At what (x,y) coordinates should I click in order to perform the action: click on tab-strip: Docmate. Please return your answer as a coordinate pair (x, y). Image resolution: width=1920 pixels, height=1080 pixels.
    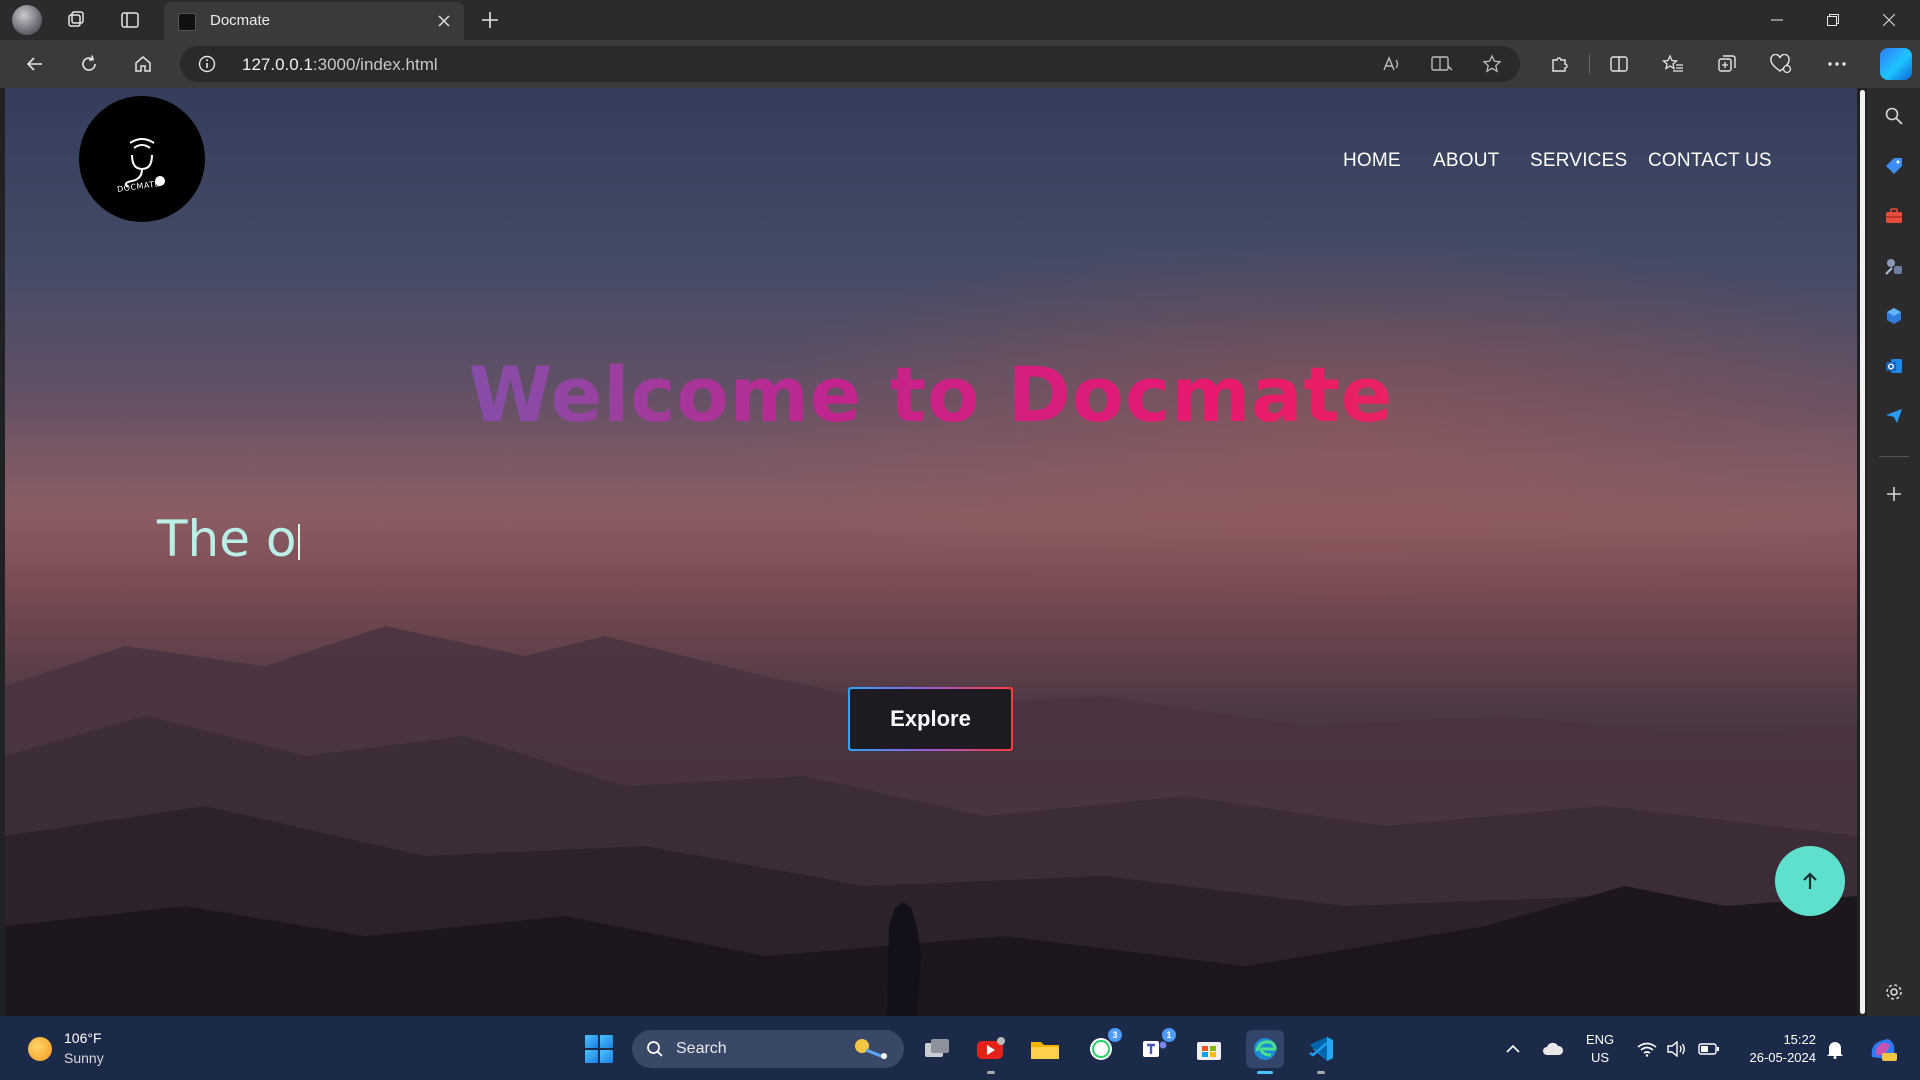
    Looking at the image, I should click on (960, 20).